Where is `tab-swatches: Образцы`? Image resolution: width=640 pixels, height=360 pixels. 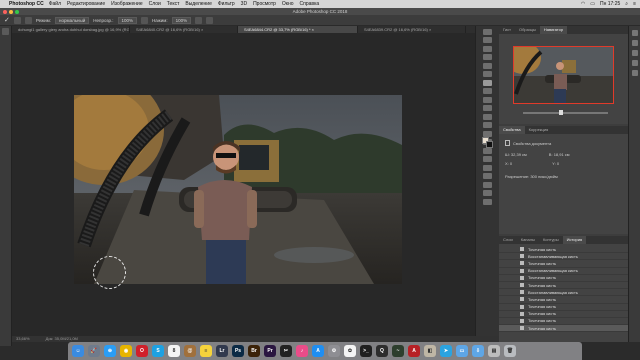 tab-swatches: Образцы is located at coordinates (527, 30).